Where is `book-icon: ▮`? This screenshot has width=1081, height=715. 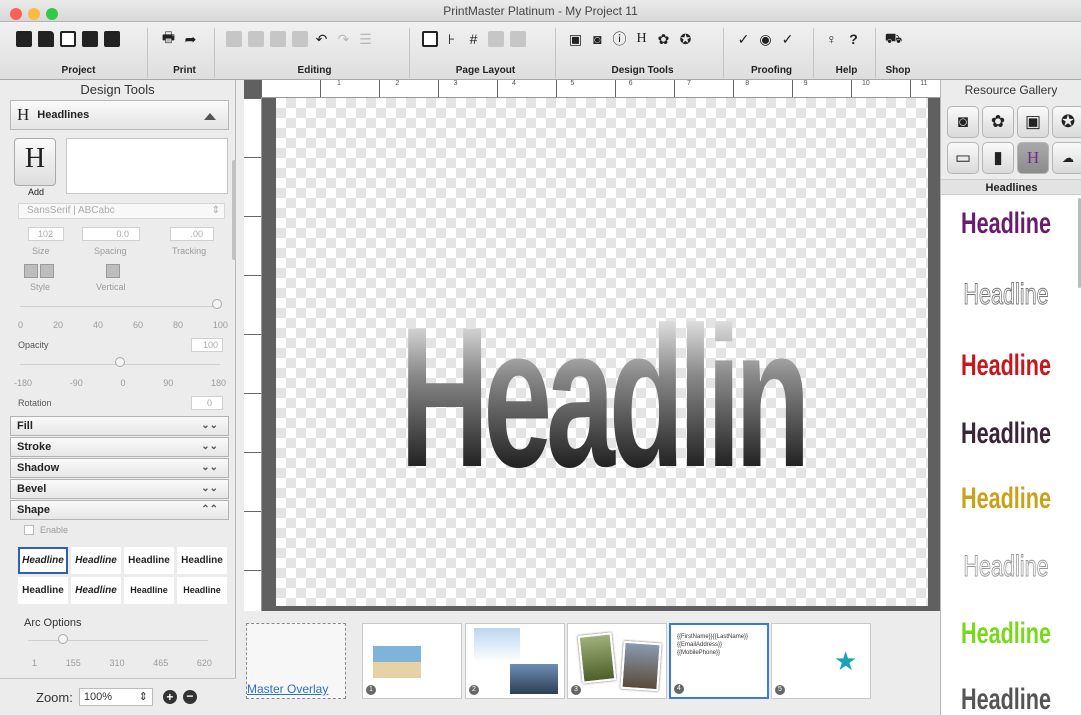 book-icon: ▮ is located at coordinates (998, 158).